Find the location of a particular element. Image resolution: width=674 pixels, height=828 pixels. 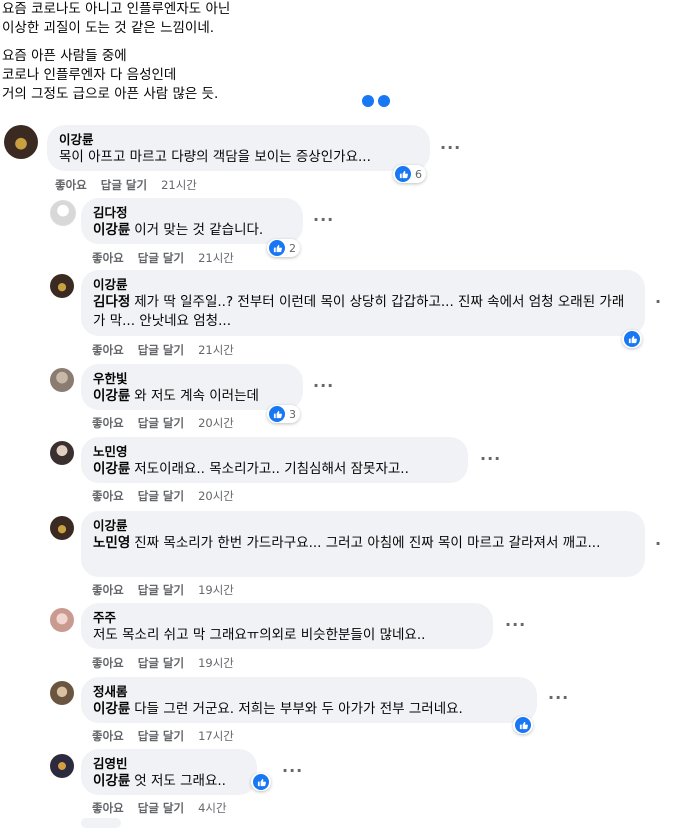

comment-author: 노민영 is located at coordinates (274, 451).